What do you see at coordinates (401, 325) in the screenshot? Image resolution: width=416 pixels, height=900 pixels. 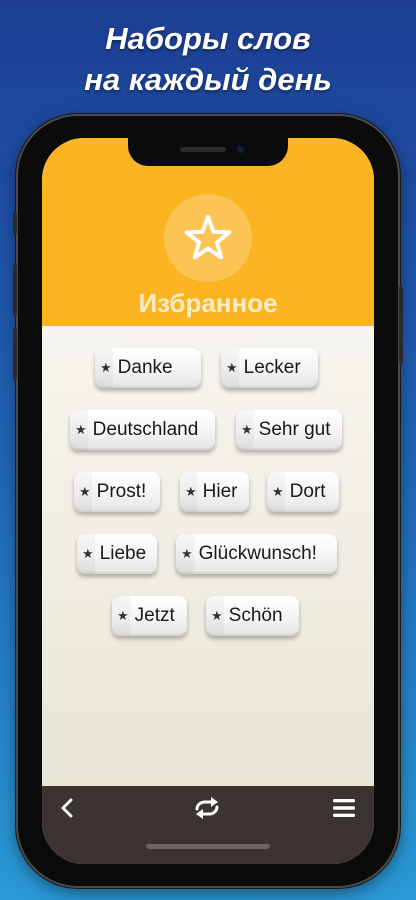 I see `power-button` at bounding box center [401, 325].